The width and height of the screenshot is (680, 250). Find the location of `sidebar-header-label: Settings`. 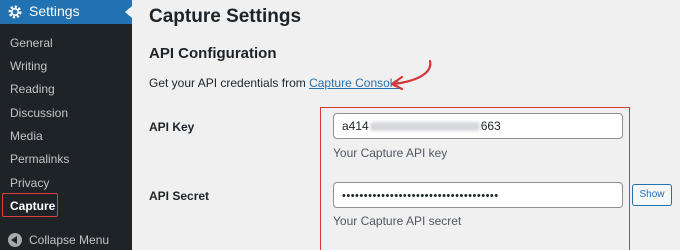

sidebar-header-label: Settings is located at coordinates (54, 11).